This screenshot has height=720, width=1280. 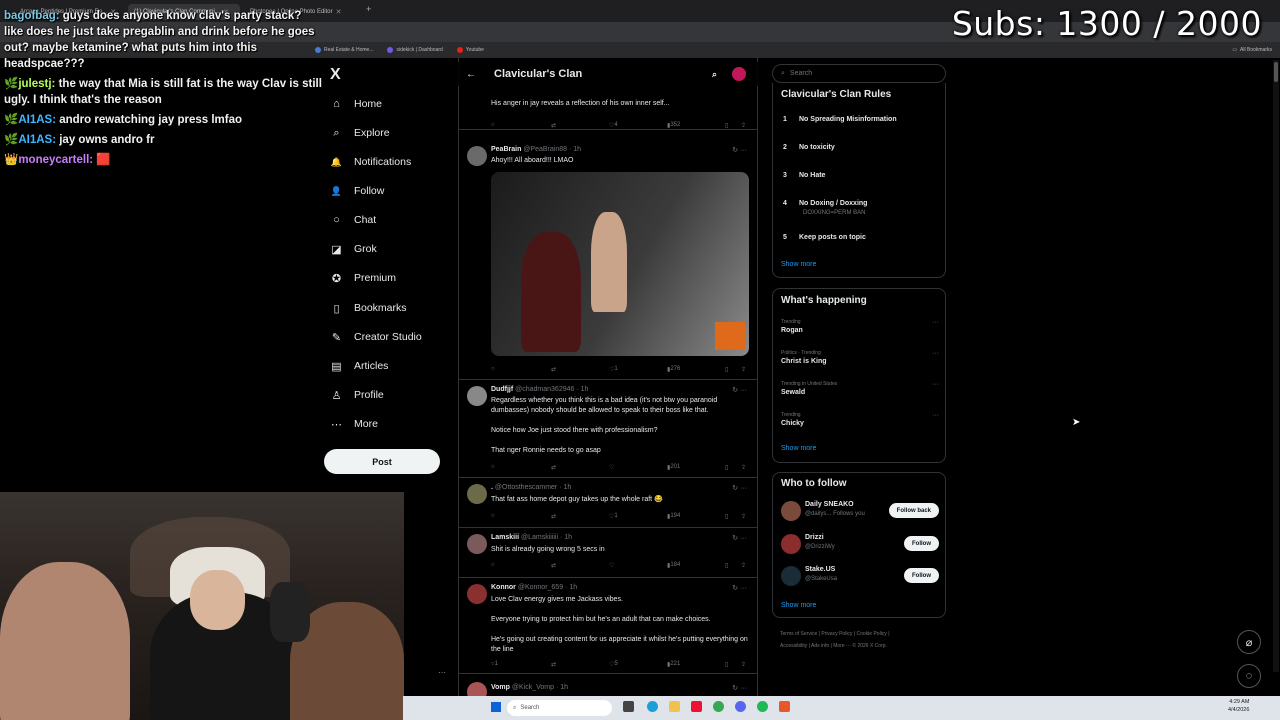 What do you see at coordinates (356, 104) in the screenshot?
I see `nav-home: ⌂ Home` at bounding box center [356, 104].